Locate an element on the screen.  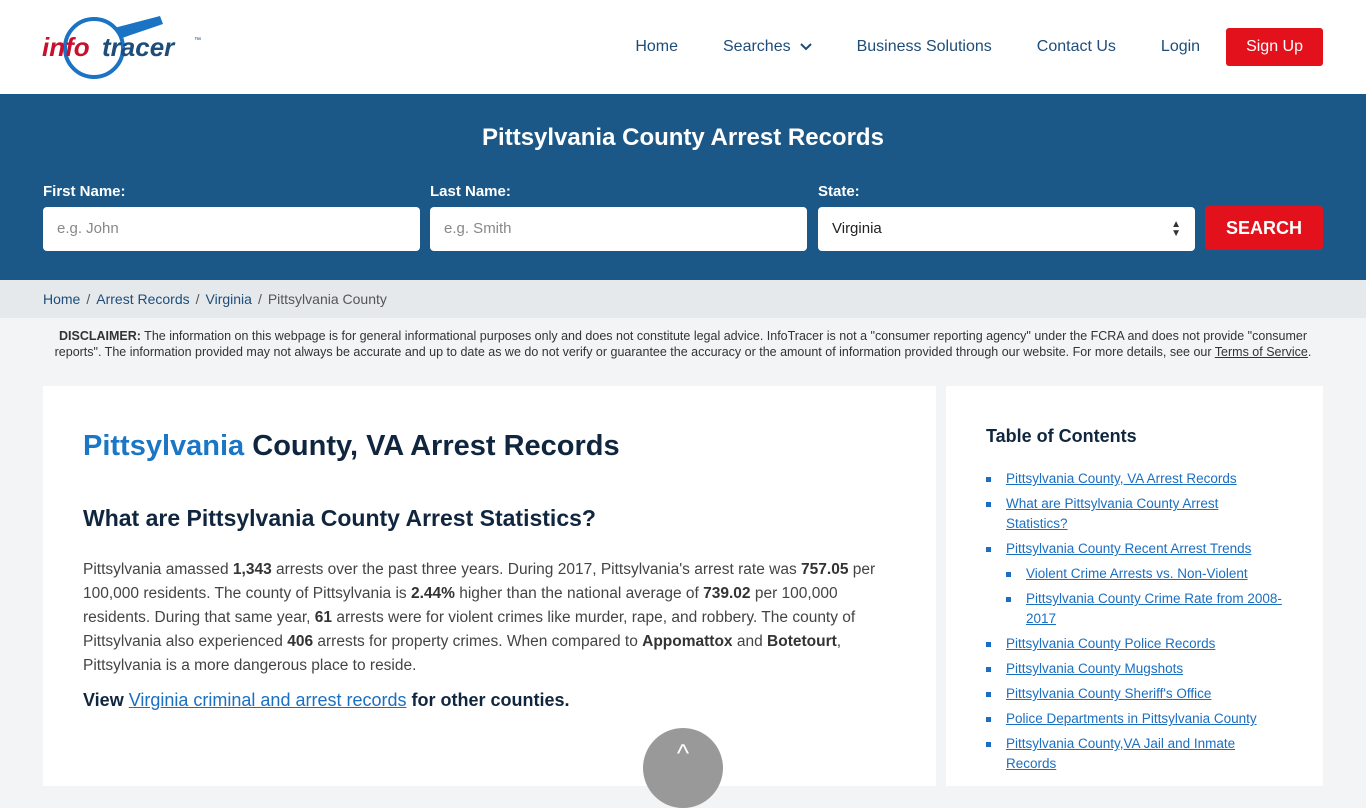
toc-item: Pittsylvania County, VA Arrest Records is located at coordinates (1134, 479).